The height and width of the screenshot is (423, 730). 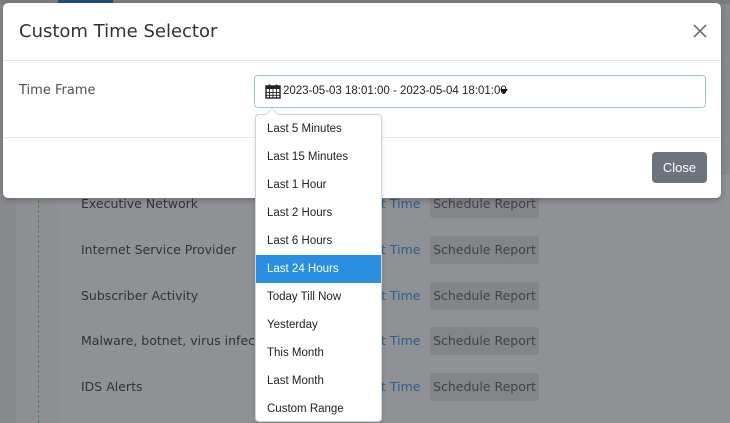 I want to click on range-option-last-15-minutes: Last 15 Minutes, so click(x=318, y=157).